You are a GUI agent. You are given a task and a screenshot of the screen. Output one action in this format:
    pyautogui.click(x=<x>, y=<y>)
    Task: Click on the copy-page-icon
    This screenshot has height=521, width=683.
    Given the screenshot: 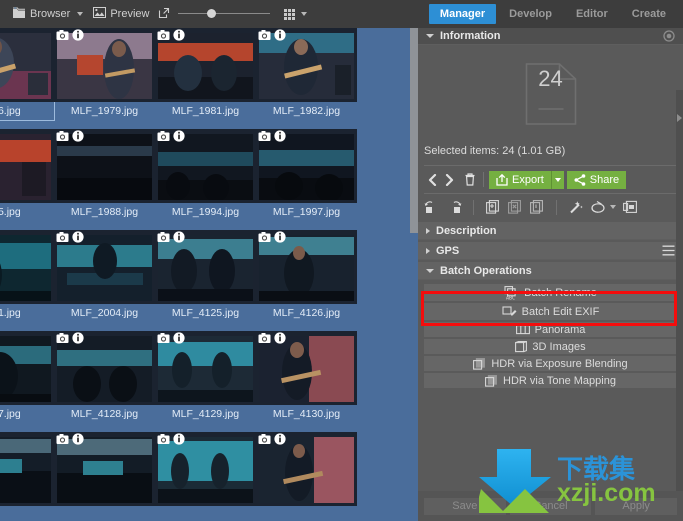 What is the action you would take?
    pyautogui.click(x=537, y=207)
    